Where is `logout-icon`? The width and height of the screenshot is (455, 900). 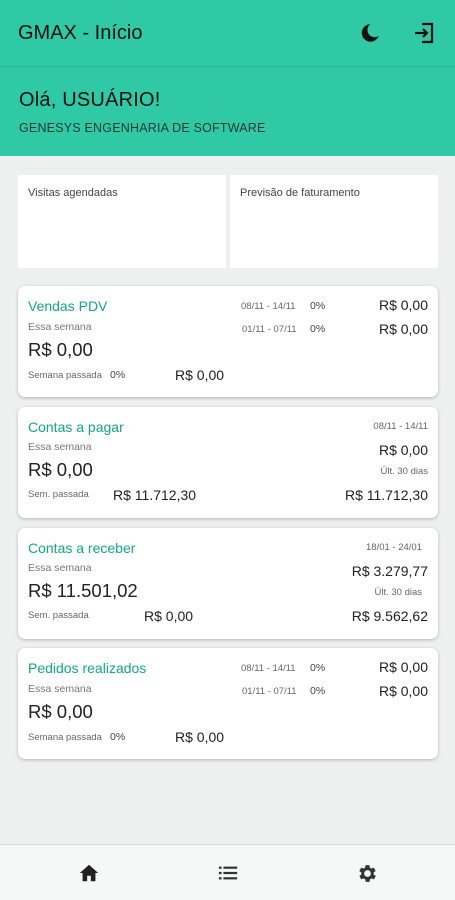
logout-icon is located at coordinates (424, 33).